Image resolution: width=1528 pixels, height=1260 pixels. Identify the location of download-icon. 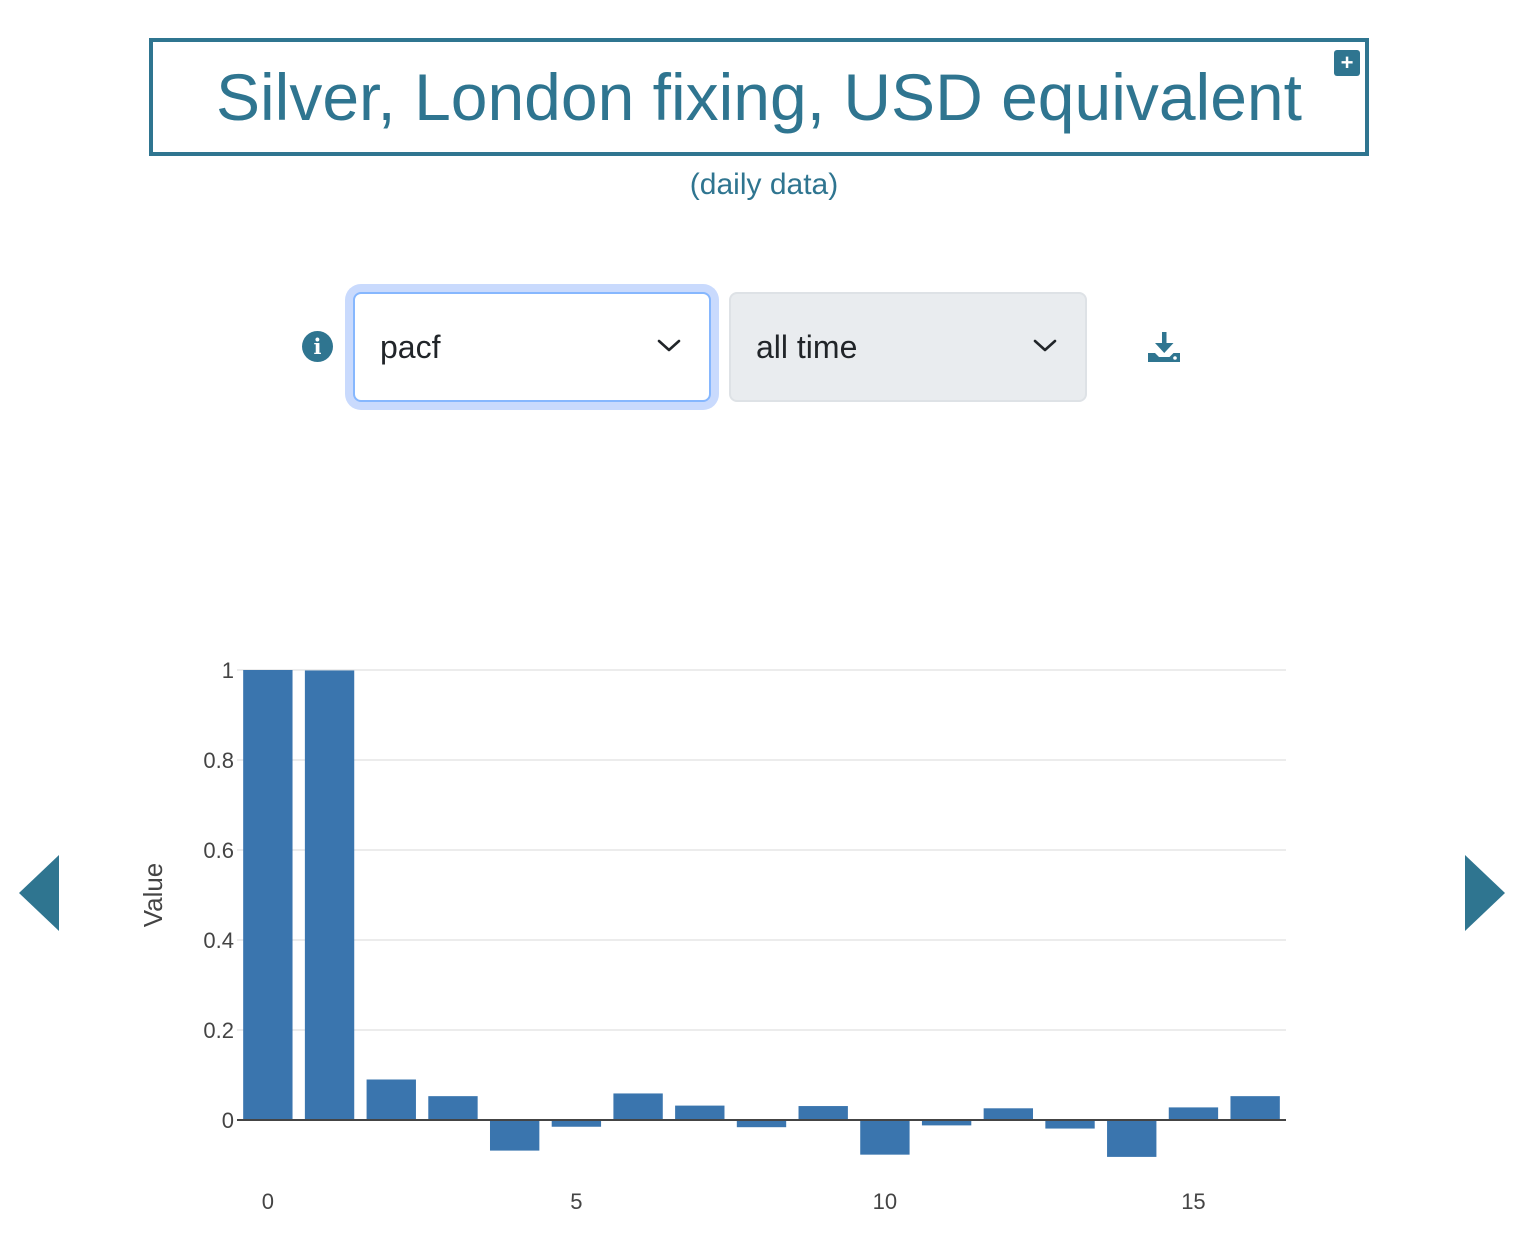
(1164, 347).